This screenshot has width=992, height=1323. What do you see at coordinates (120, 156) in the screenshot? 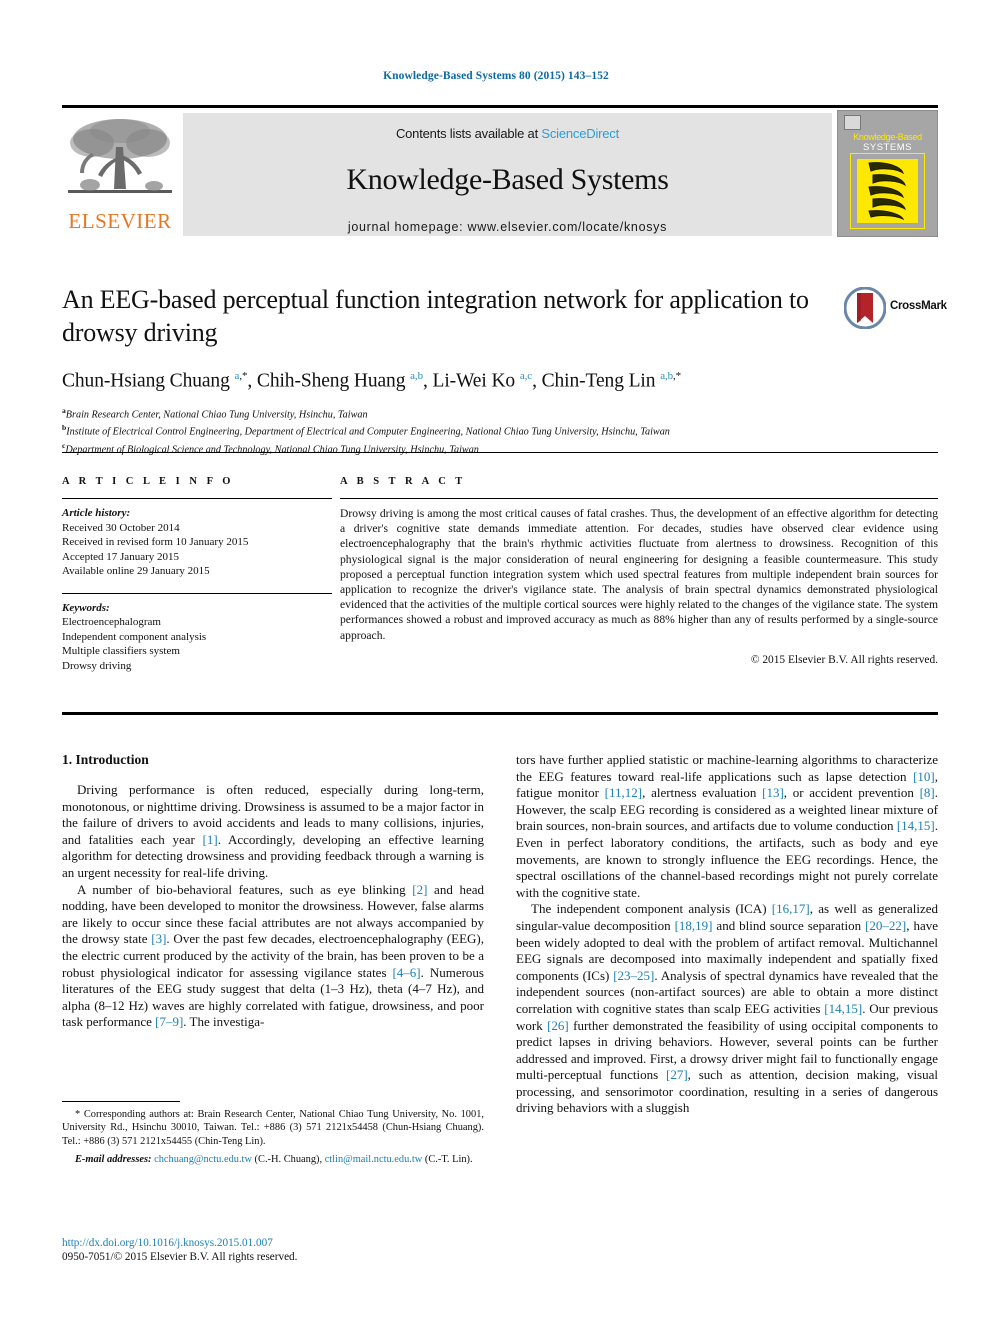
I see `elsevier-tree-icon` at bounding box center [120, 156].